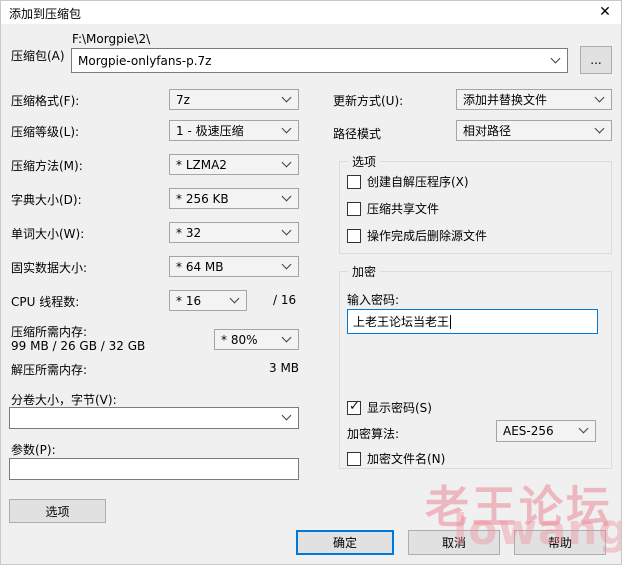  I want to click on level-combobox: 1 - 极速压缩, so click(234, 130).